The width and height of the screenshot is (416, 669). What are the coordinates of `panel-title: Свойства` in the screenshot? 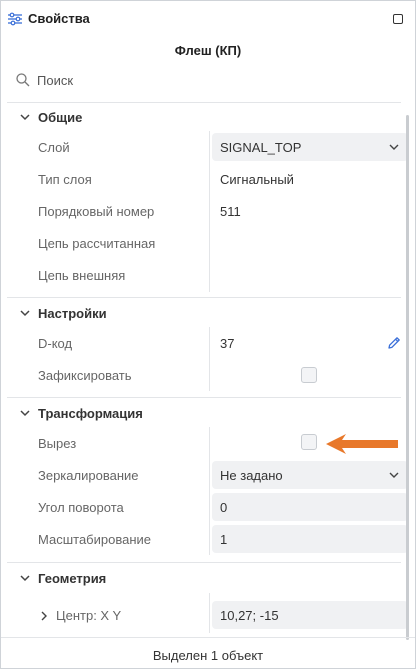 It's located at (59, 18).